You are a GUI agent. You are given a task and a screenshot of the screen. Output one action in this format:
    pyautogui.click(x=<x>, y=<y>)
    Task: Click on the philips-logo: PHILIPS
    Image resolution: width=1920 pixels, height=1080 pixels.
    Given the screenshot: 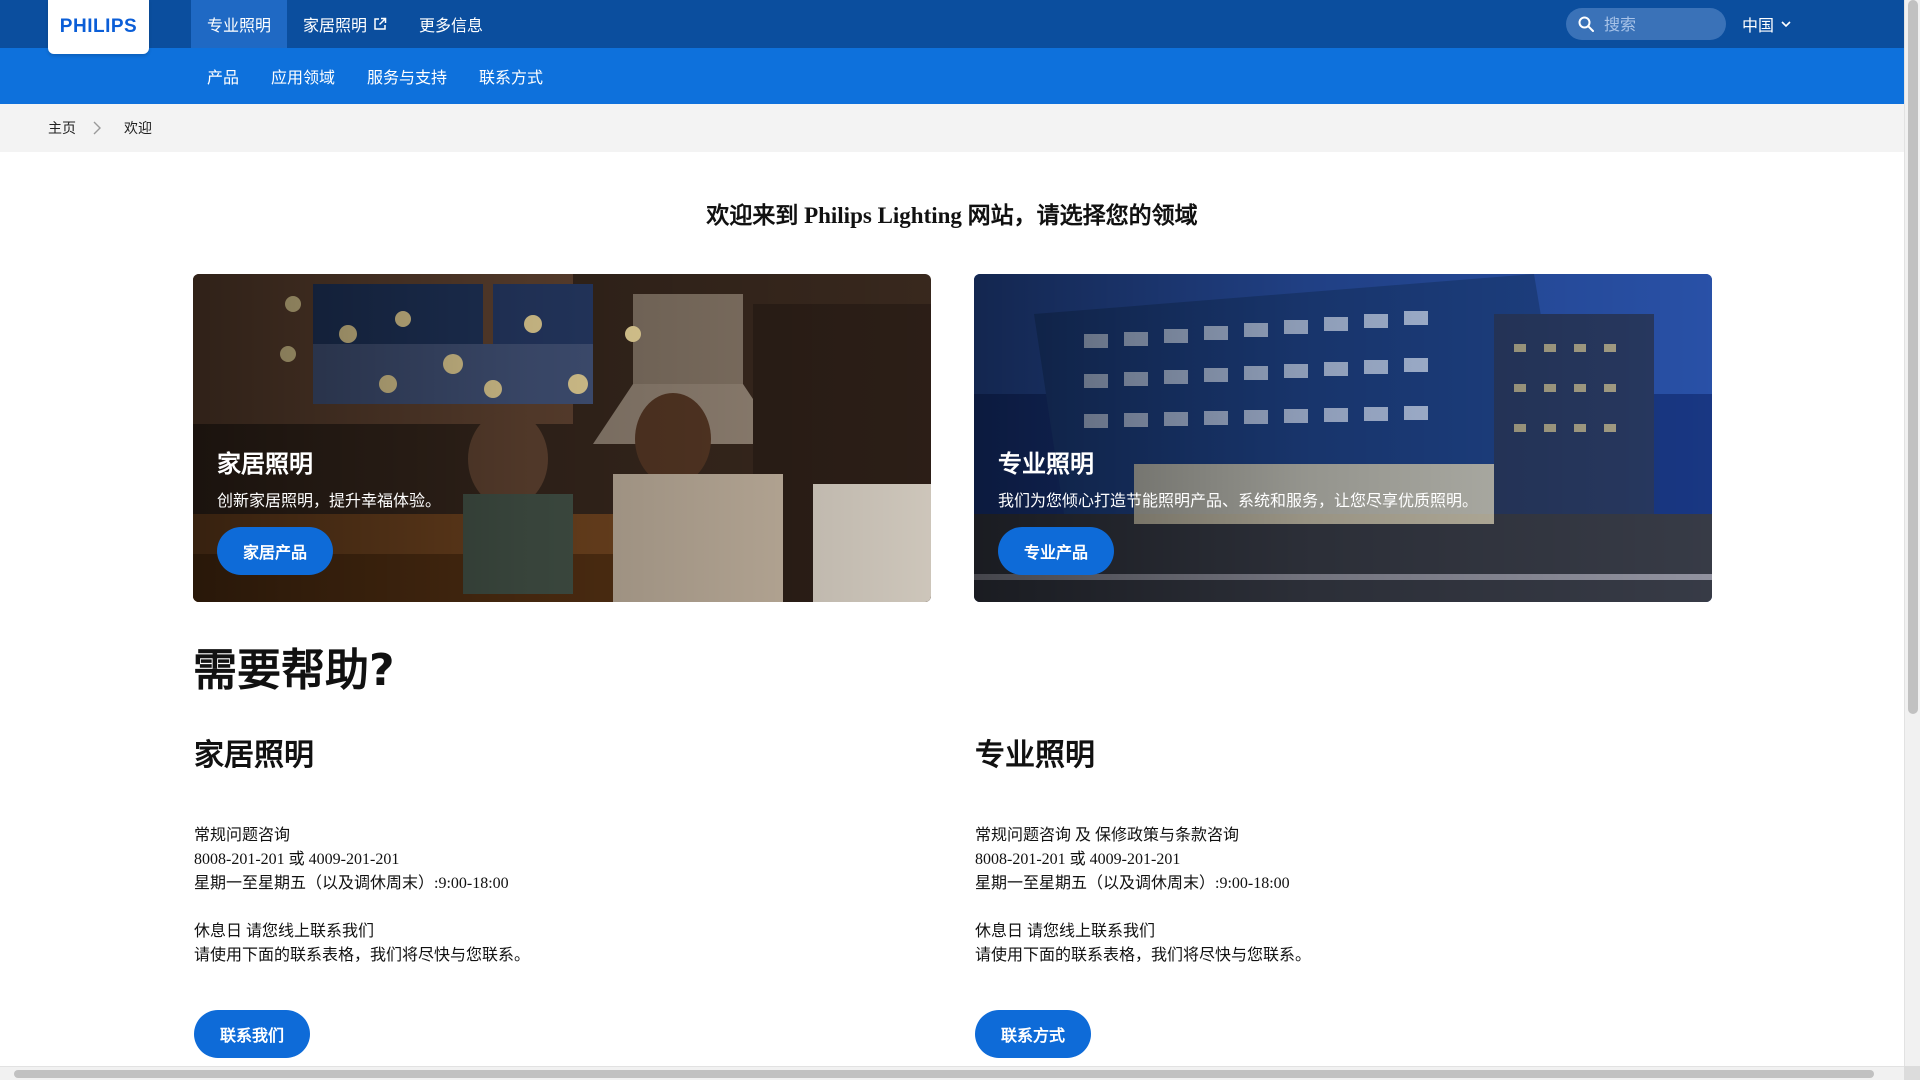 What is the action you would take?
    pyautogui.click(x=98, y=27)
    